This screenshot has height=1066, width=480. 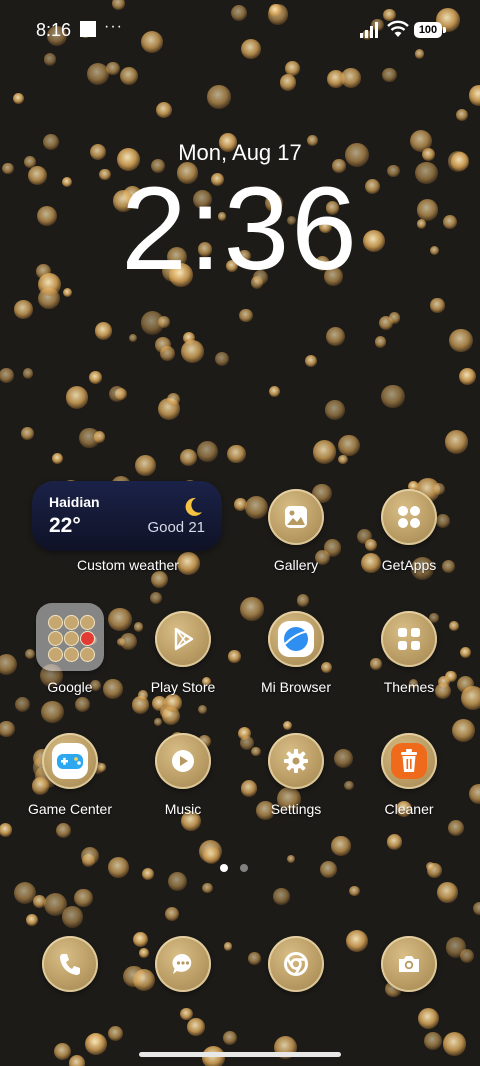 What do you see at coordinates (193, 506) in the screenshot?
I see `moon-icon` at bounding box center [193, 506].